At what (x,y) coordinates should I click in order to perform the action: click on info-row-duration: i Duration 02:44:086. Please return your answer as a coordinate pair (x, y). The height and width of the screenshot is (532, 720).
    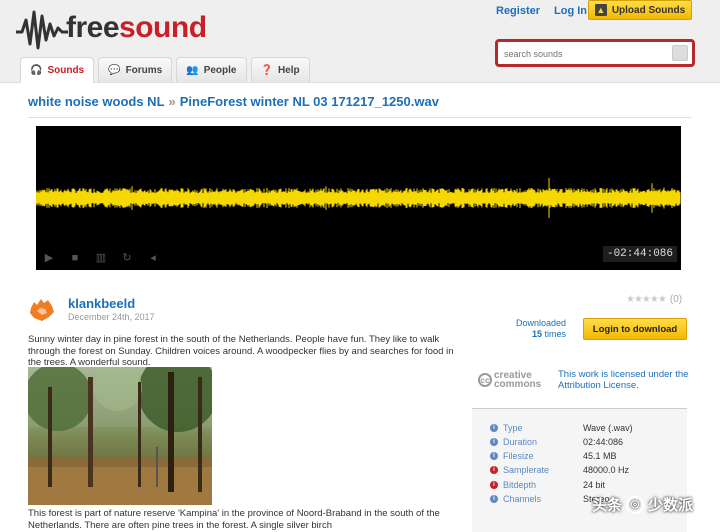
    Looking at the image, I should click on (556, 442).